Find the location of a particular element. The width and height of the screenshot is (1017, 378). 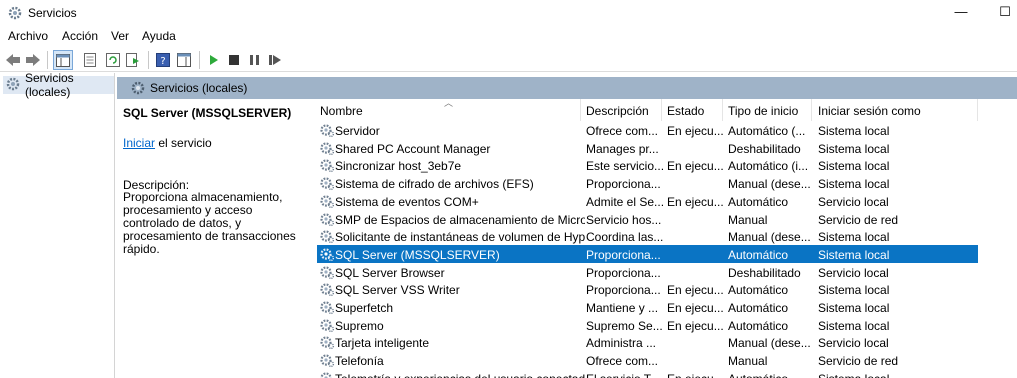

console-tree-icon is located at coordinates (63, 60).